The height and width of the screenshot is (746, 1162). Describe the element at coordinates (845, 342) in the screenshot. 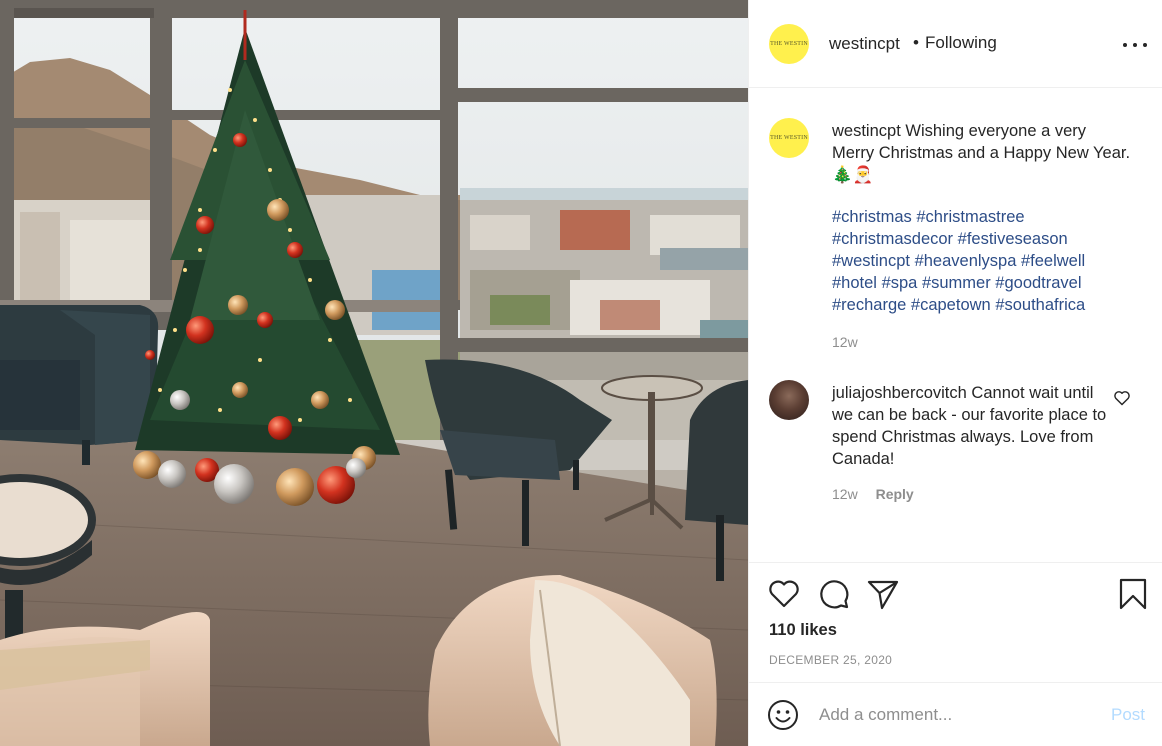

I see `caption-time: 12w` at that location.